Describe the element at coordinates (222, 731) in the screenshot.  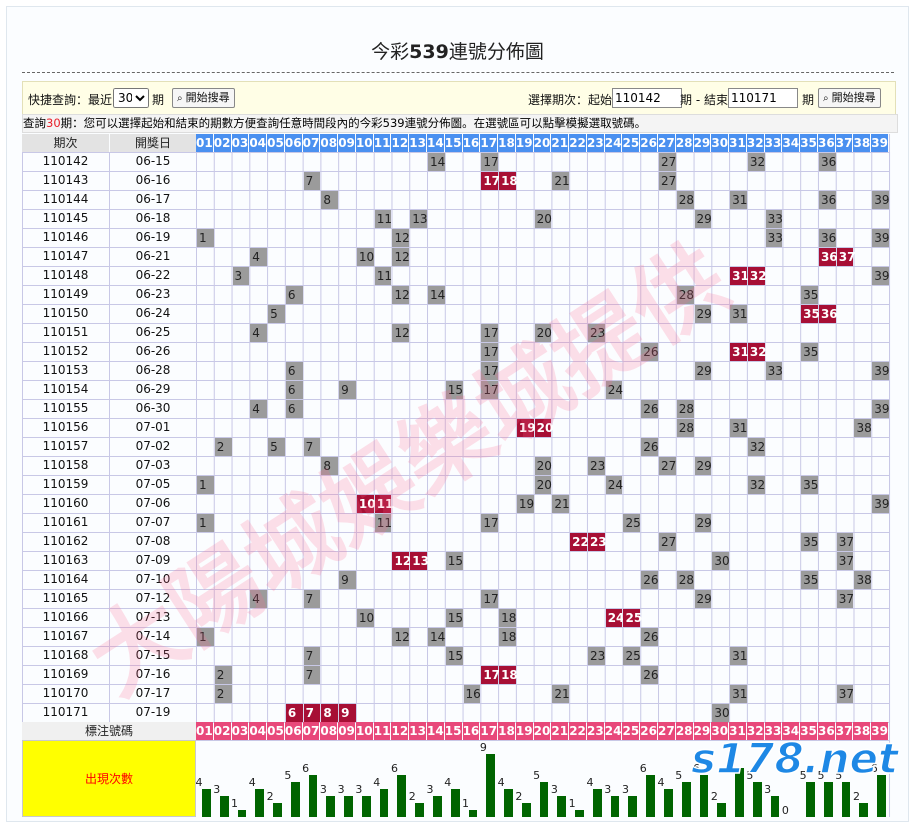
I see `marker-number-02: 02` at that location.